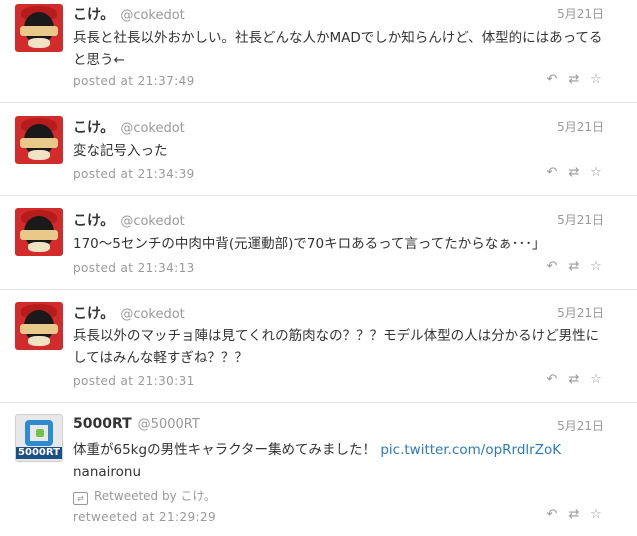 This screenshot has height=536, width=637. What do you see at coordinates (145, 517) in the screenshot?
I see `retweeted-time: retweeted at 21:29:29` at bounding box center [145, 517].